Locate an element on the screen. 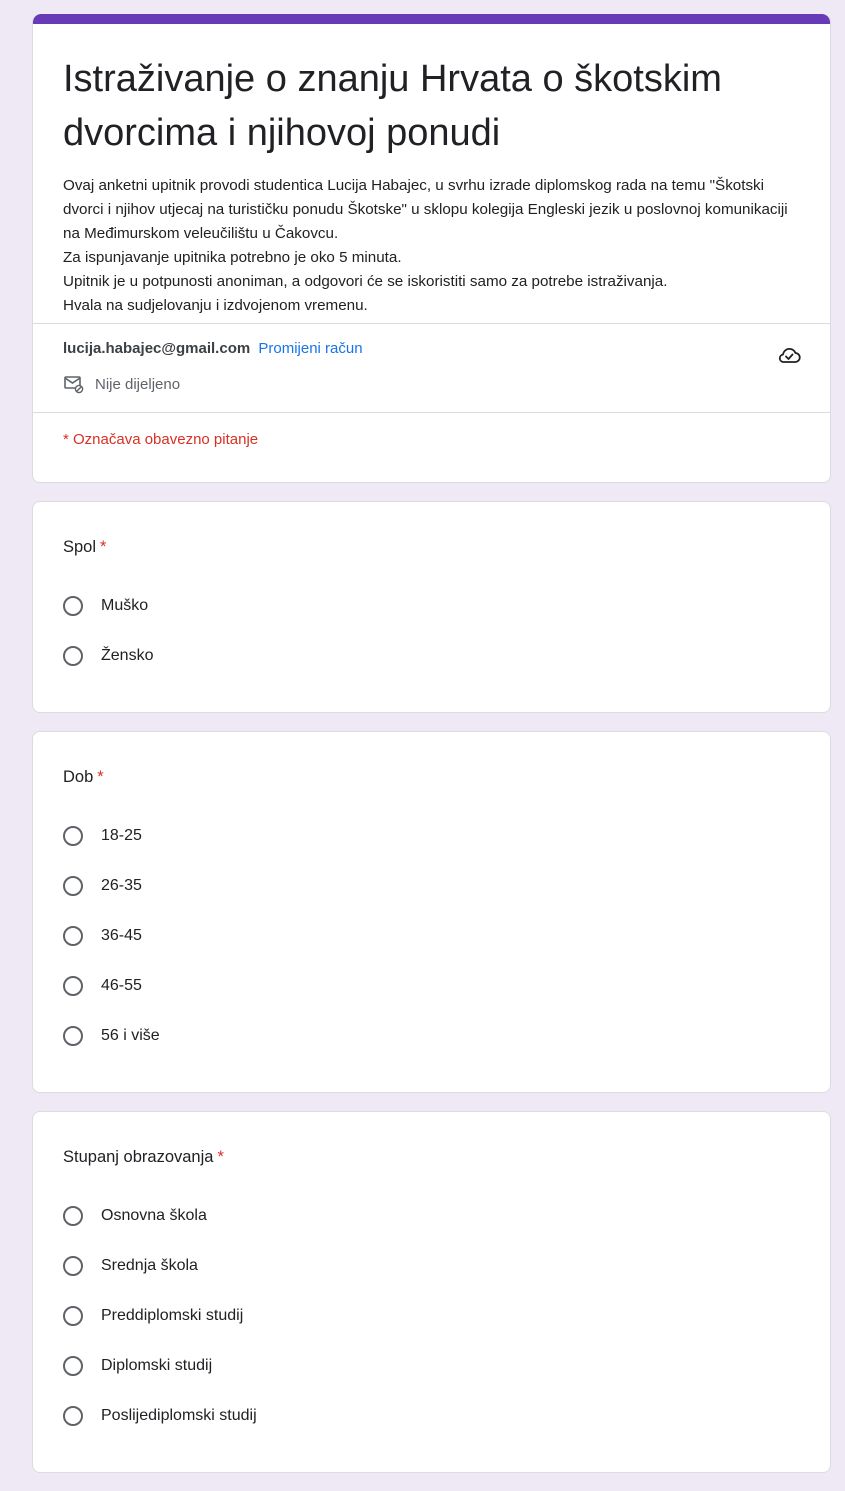 The width and height of the screenshot is (845, 1491). question-card-spol: Spol * Muško Žensko is located at coordinates (431, 607).